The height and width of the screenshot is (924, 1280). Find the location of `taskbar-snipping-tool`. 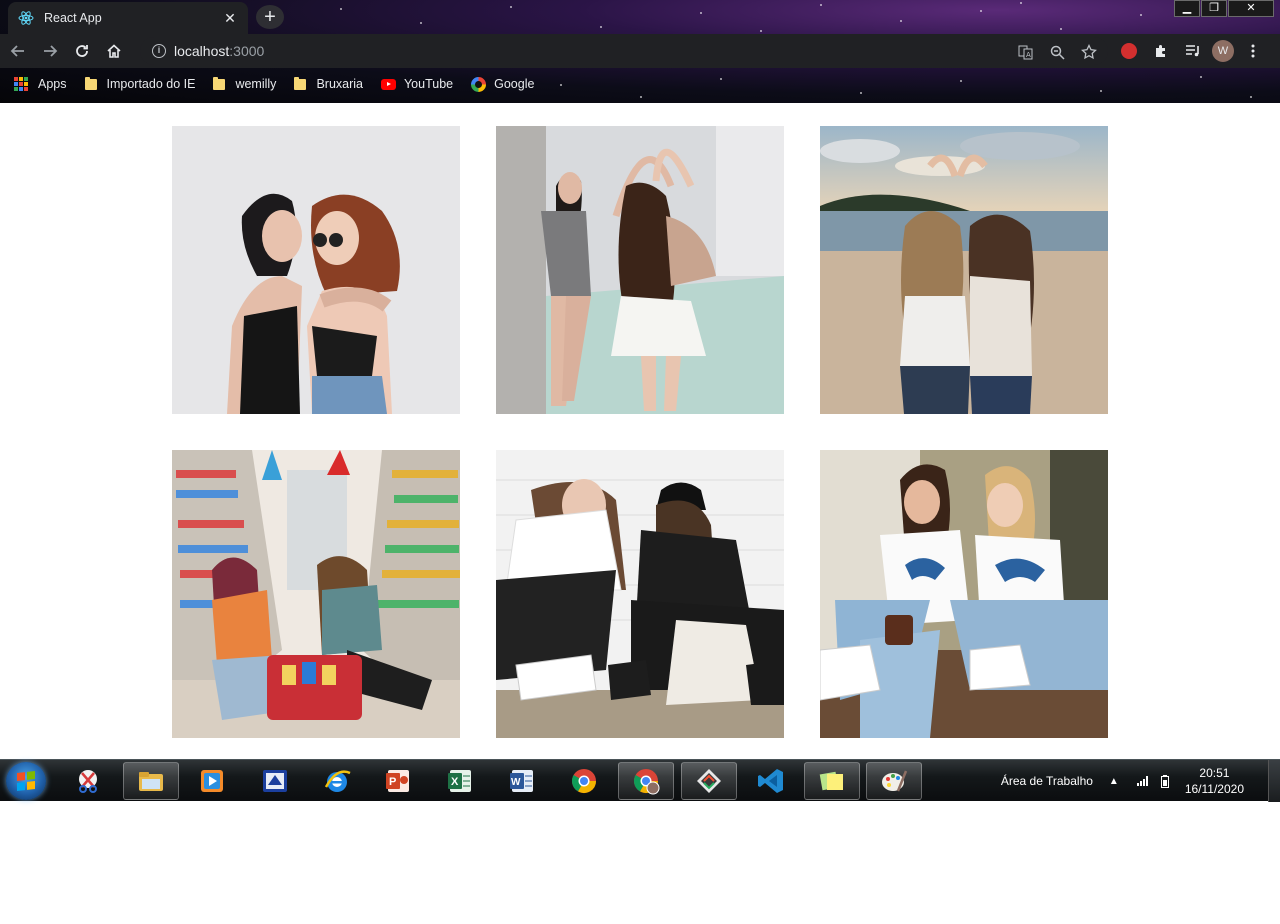

taskbar-snipping-tool is located at coordinates (88, 781).